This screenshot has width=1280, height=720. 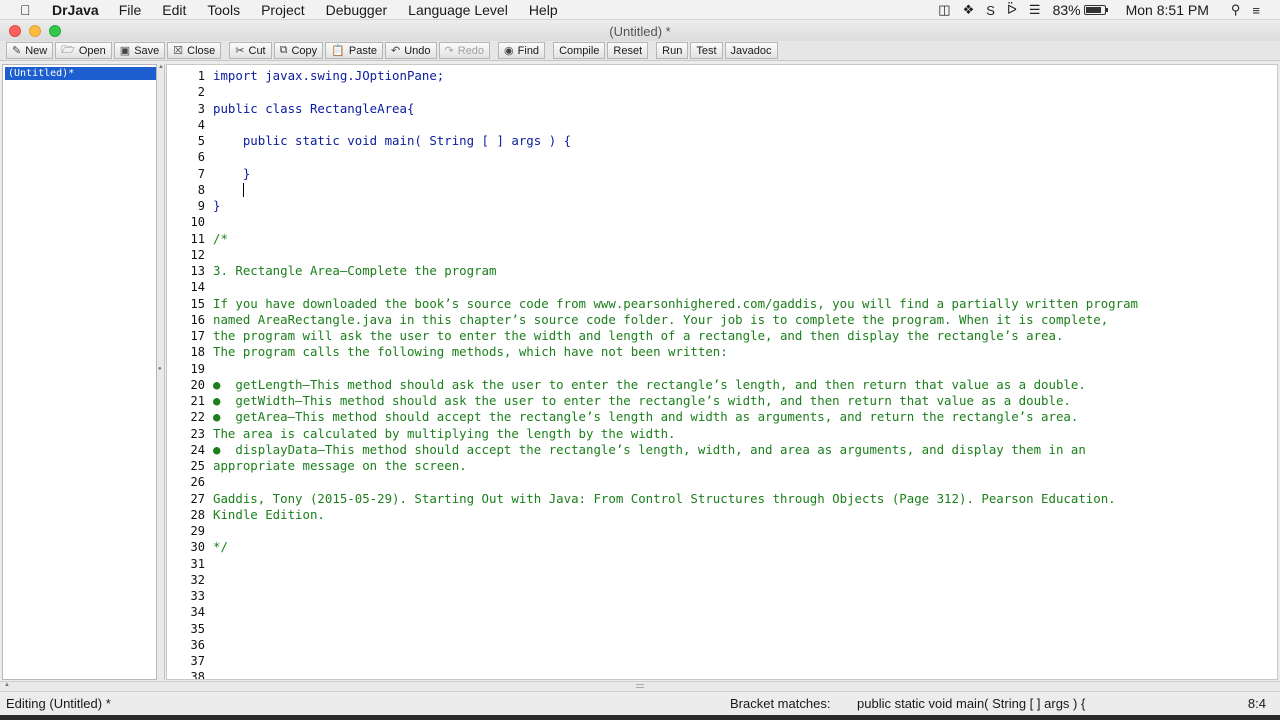 What do you see at coordinates (197, 319) in the screenshot?
I see `line-number: 16` at bounding box center [197, 319].